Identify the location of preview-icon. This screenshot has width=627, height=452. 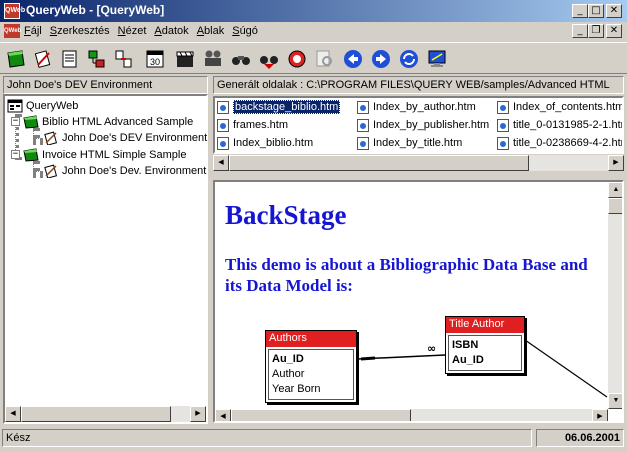
(324, 58).